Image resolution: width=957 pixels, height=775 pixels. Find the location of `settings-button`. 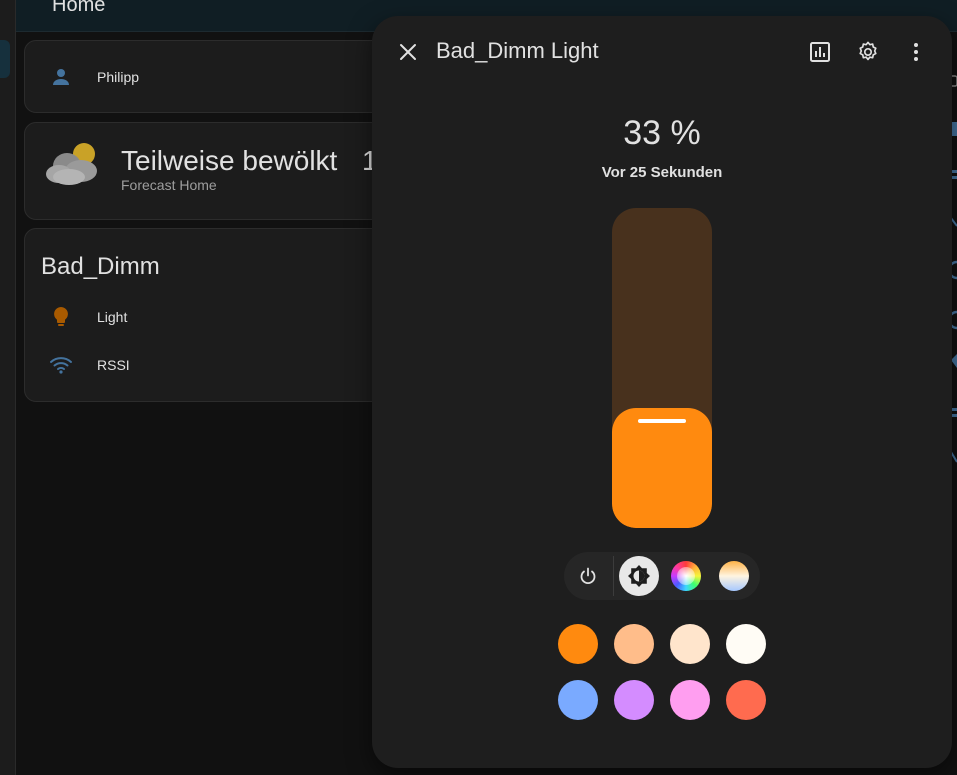

settings-button is located at coordinates (868, 52).